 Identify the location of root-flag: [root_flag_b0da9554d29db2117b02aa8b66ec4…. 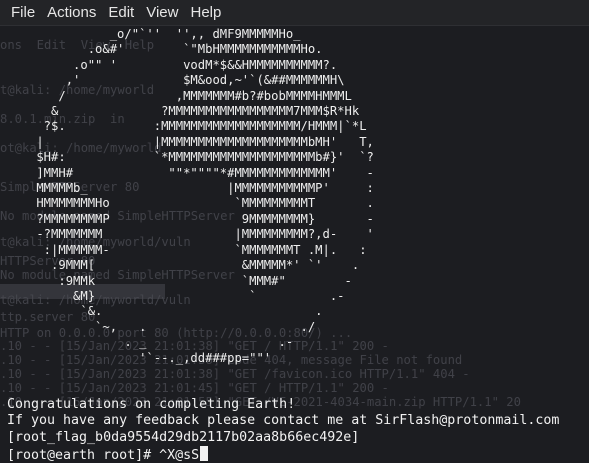
(183, 437).